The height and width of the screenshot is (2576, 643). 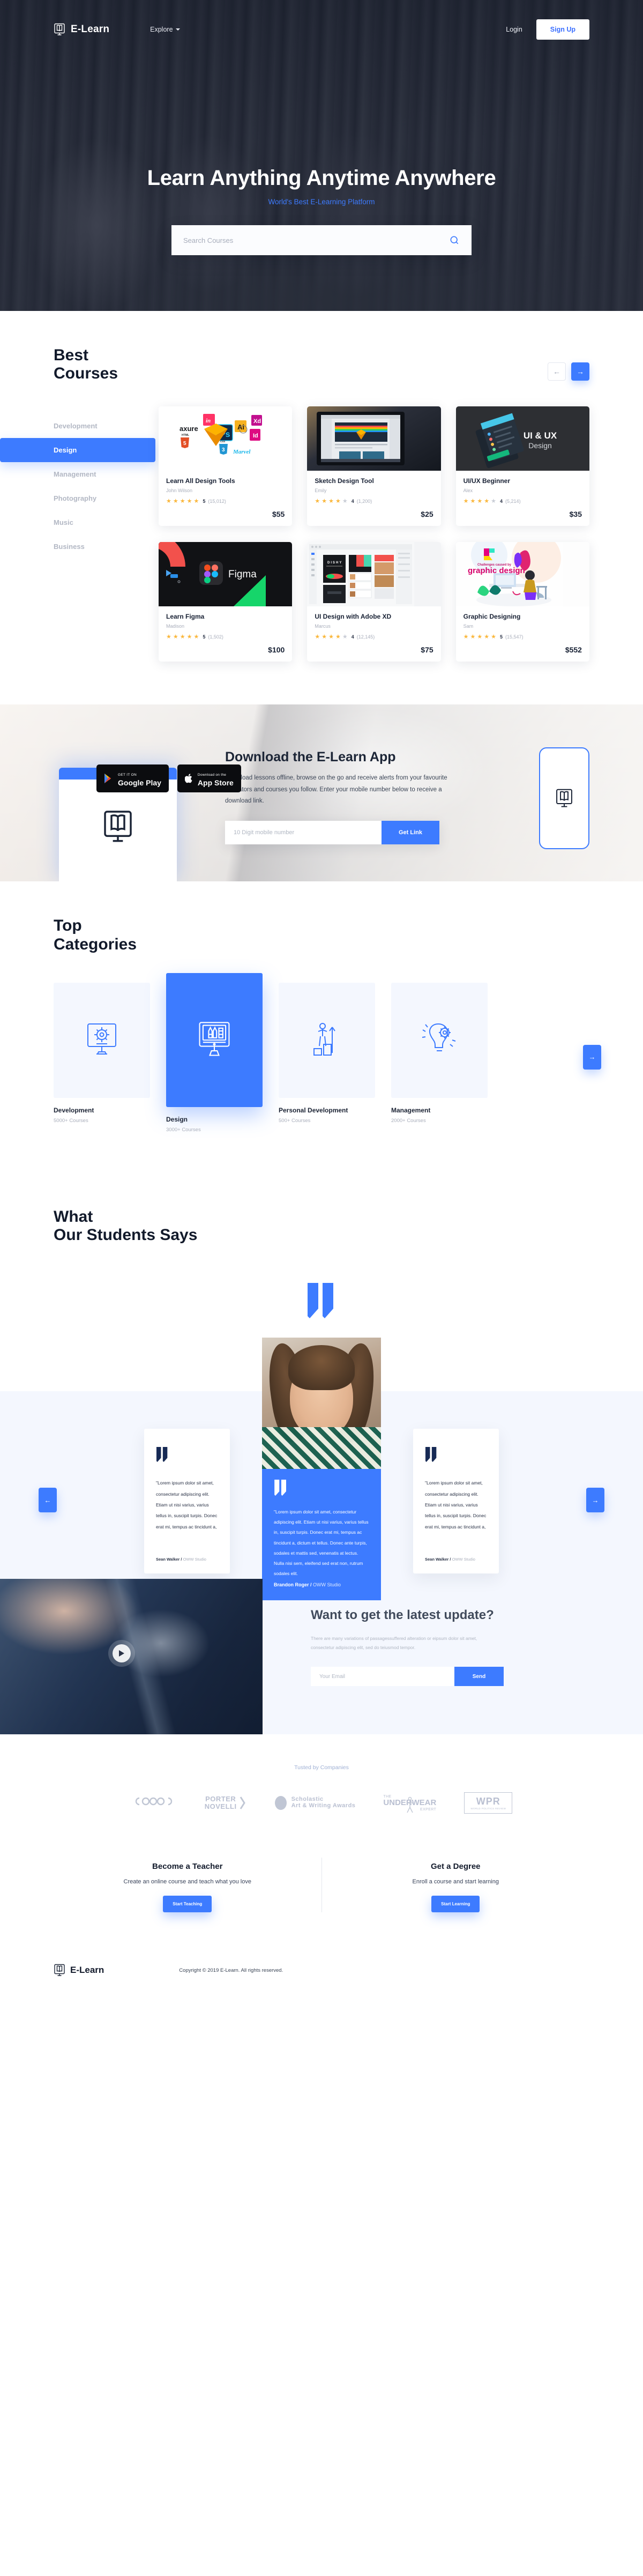 I want to click on course-card-body: Learn Figma Madison ★ ★ ★ ★ ★ 5 (1,502) $100, so click(x=226, y=634).